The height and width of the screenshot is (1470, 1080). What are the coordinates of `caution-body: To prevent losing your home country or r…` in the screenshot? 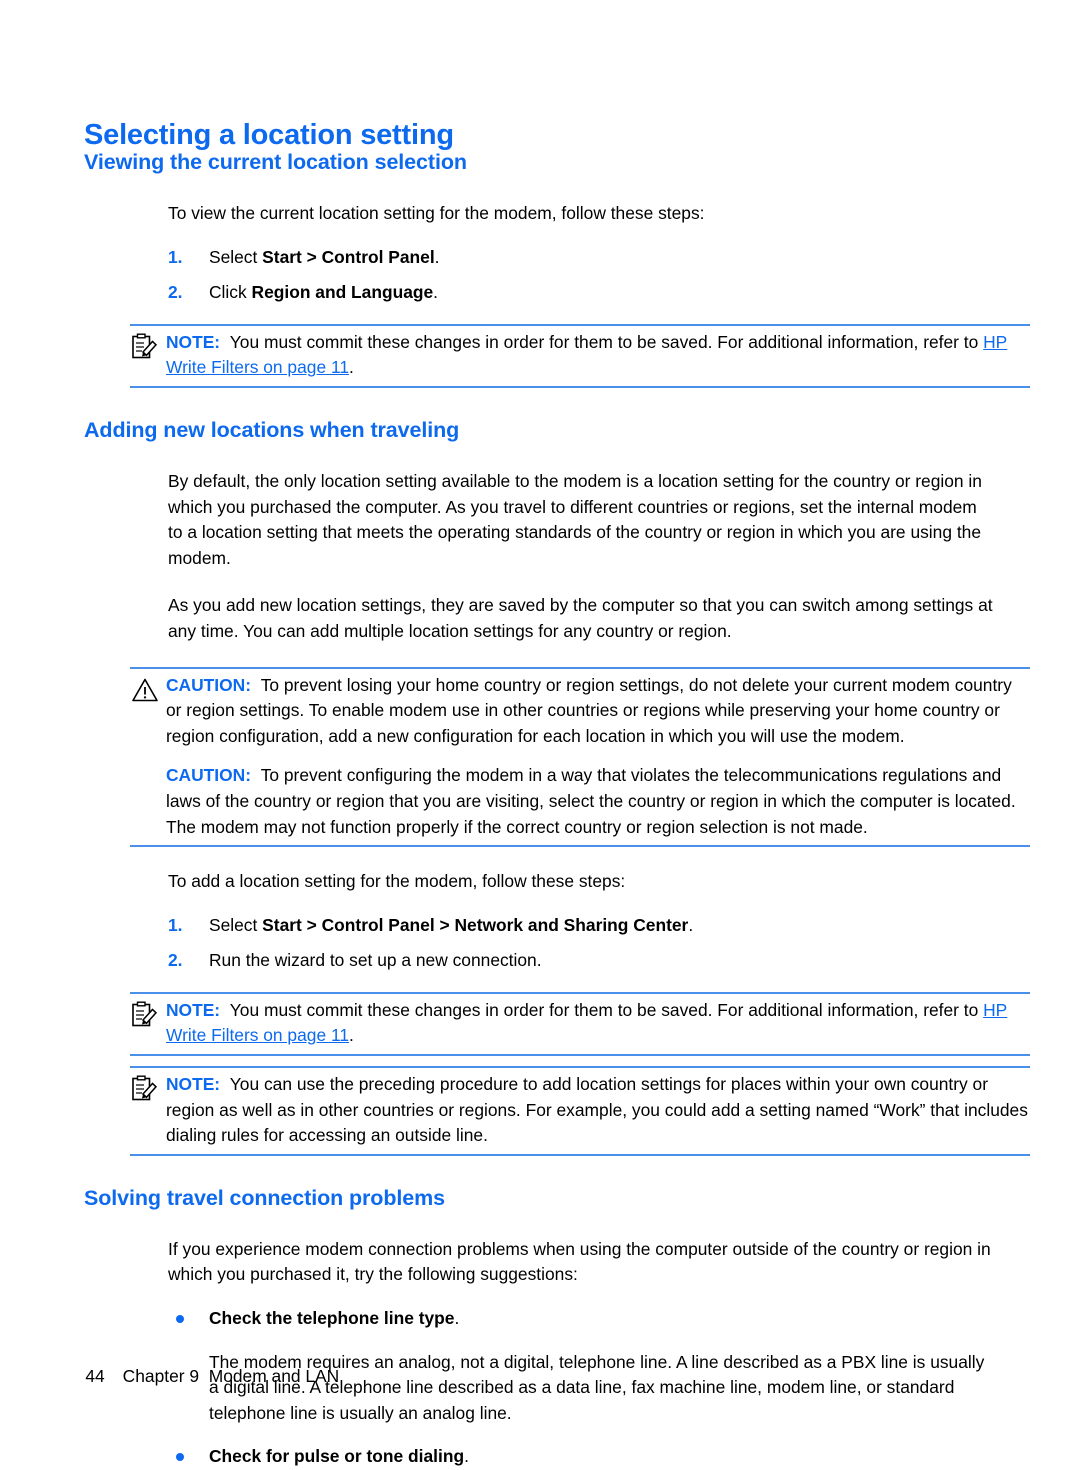 It's located at (589, 710).